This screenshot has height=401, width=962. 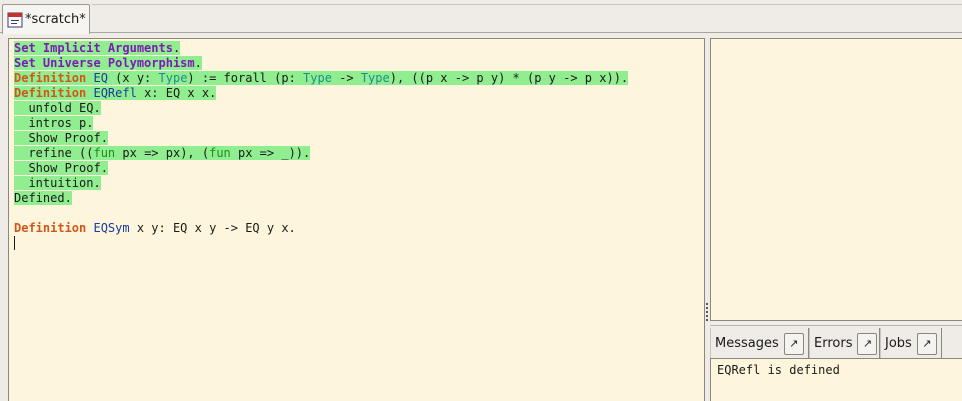 I want to click on code-line: Definition EQSym x y: EQ x y -> EQ y x., so click(x=321, y=228).